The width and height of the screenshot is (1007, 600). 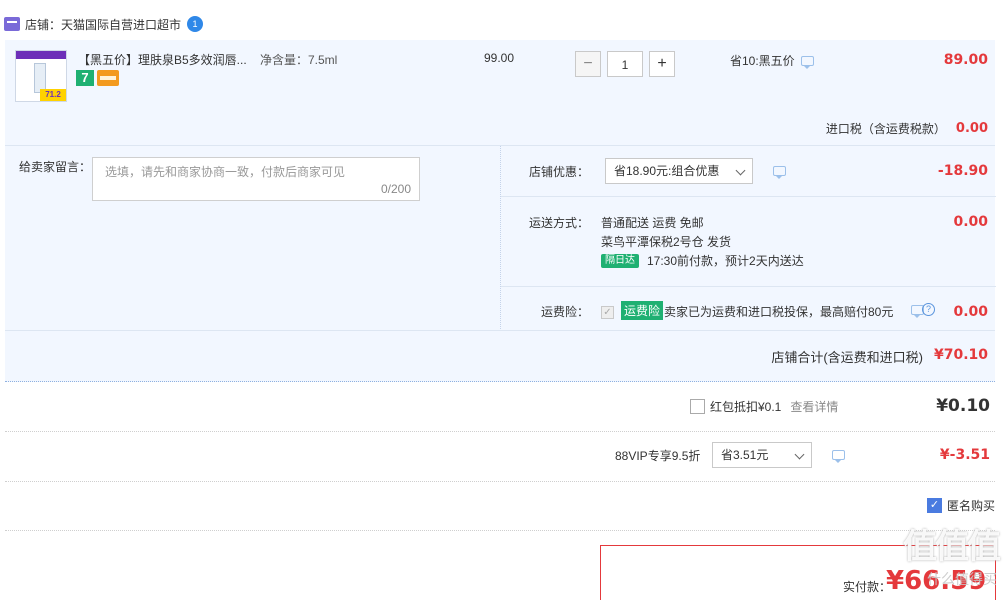 I want to click on shop-total-value: ¥70.10, so click(x=960, y=355).